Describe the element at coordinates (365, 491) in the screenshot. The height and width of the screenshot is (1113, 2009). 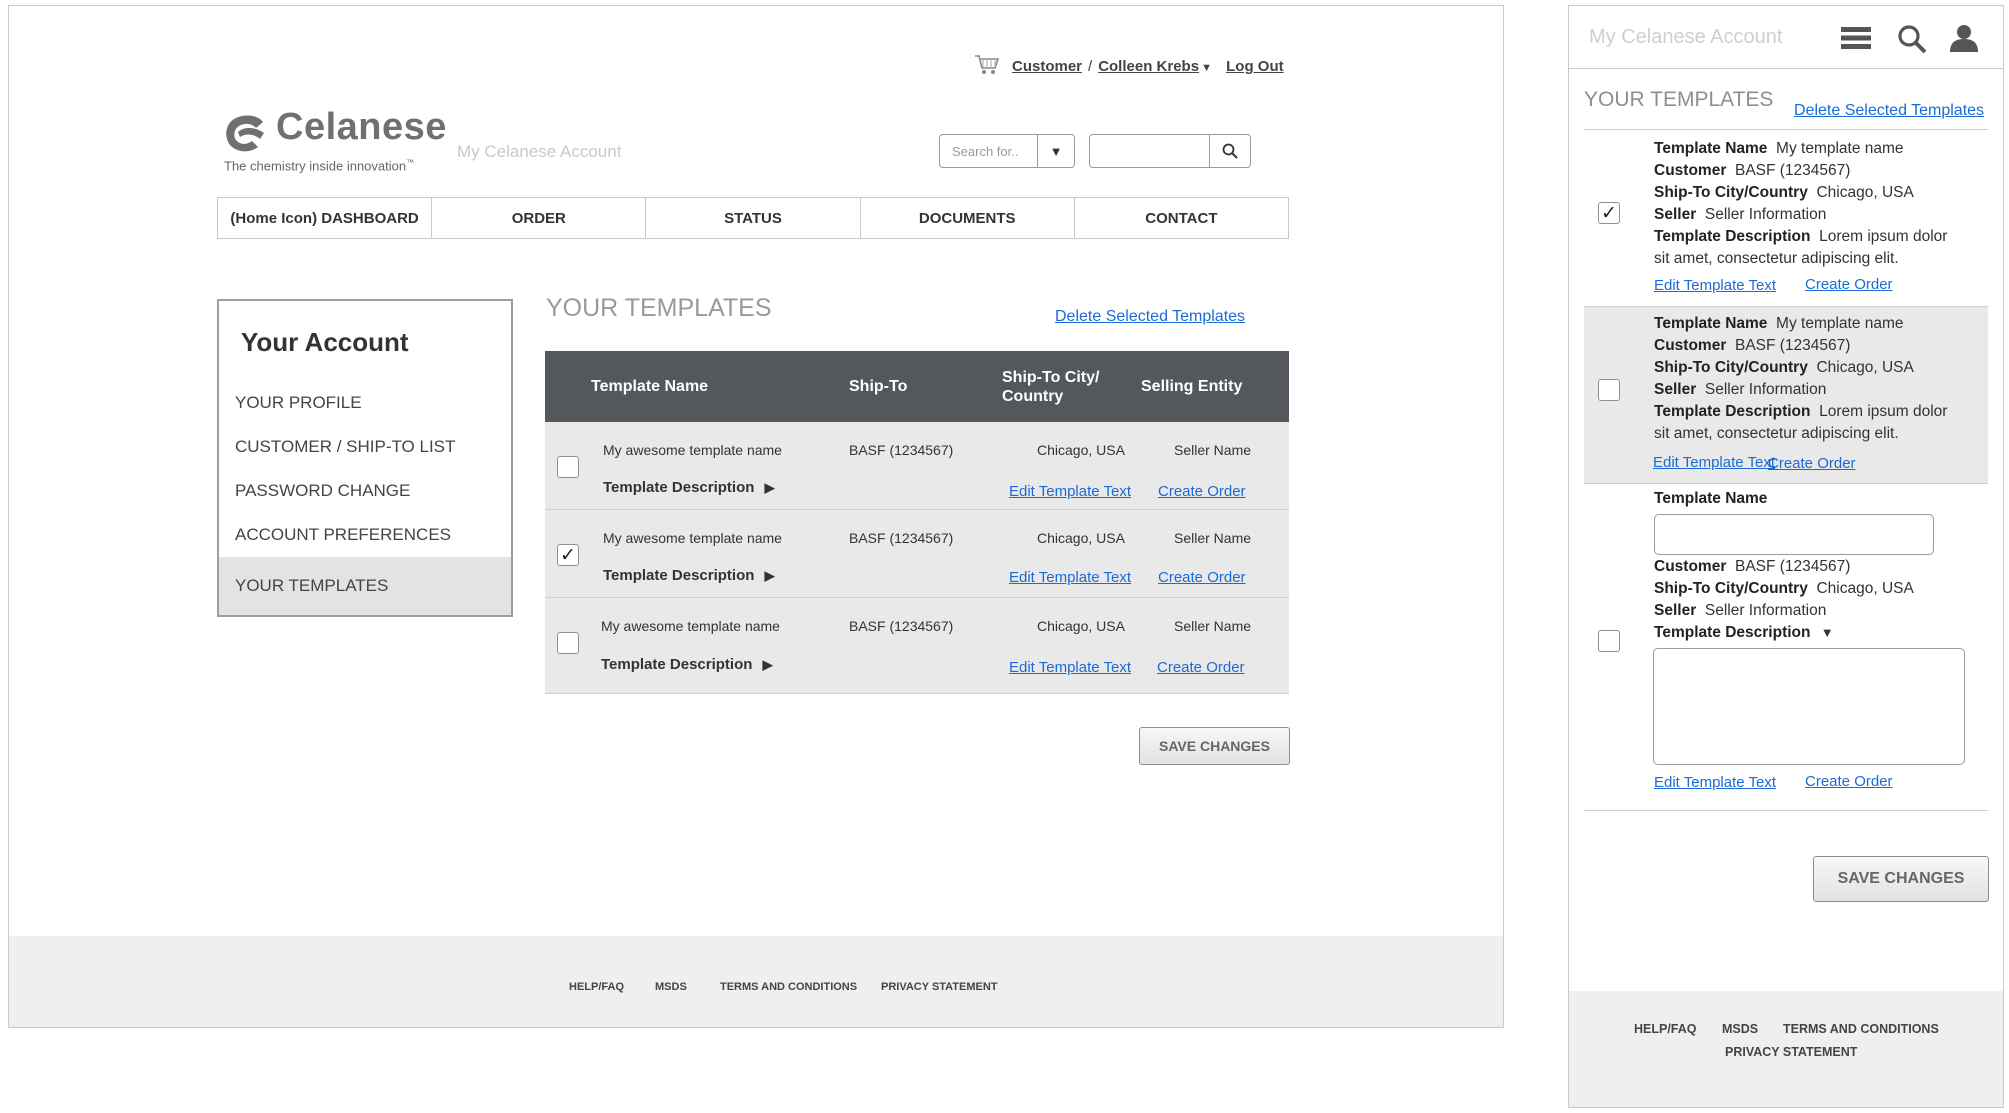
I see `sidebar-item-password: PASSWORD CHANGE` at that location.